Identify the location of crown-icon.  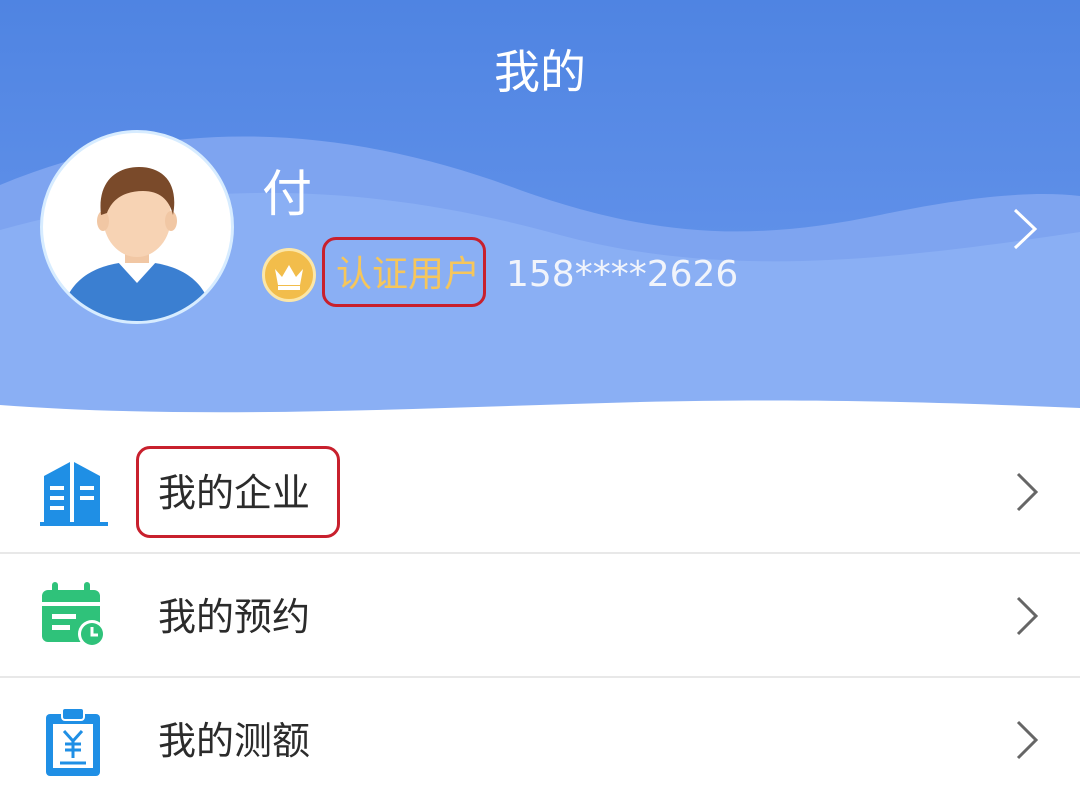
(289, 277).